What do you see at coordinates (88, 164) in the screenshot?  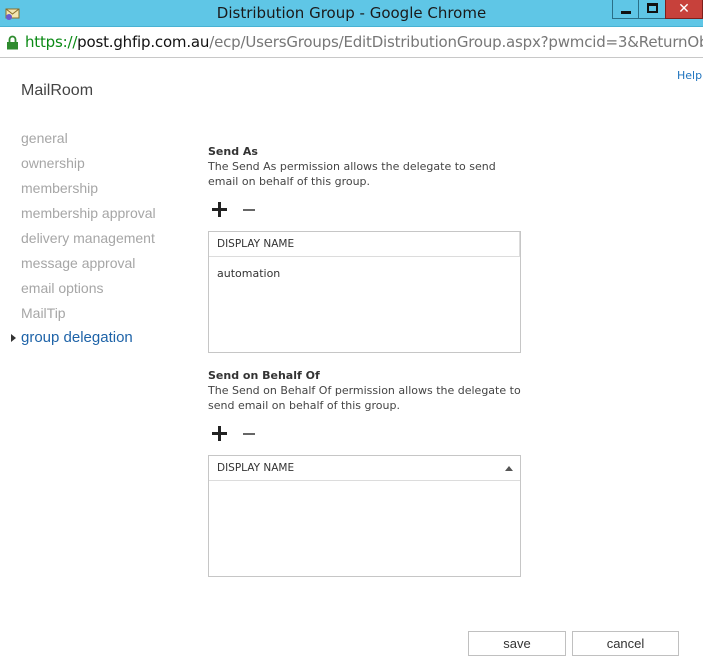 I see `nav-item-ownership: ownership` at bounding box center [88, 164].